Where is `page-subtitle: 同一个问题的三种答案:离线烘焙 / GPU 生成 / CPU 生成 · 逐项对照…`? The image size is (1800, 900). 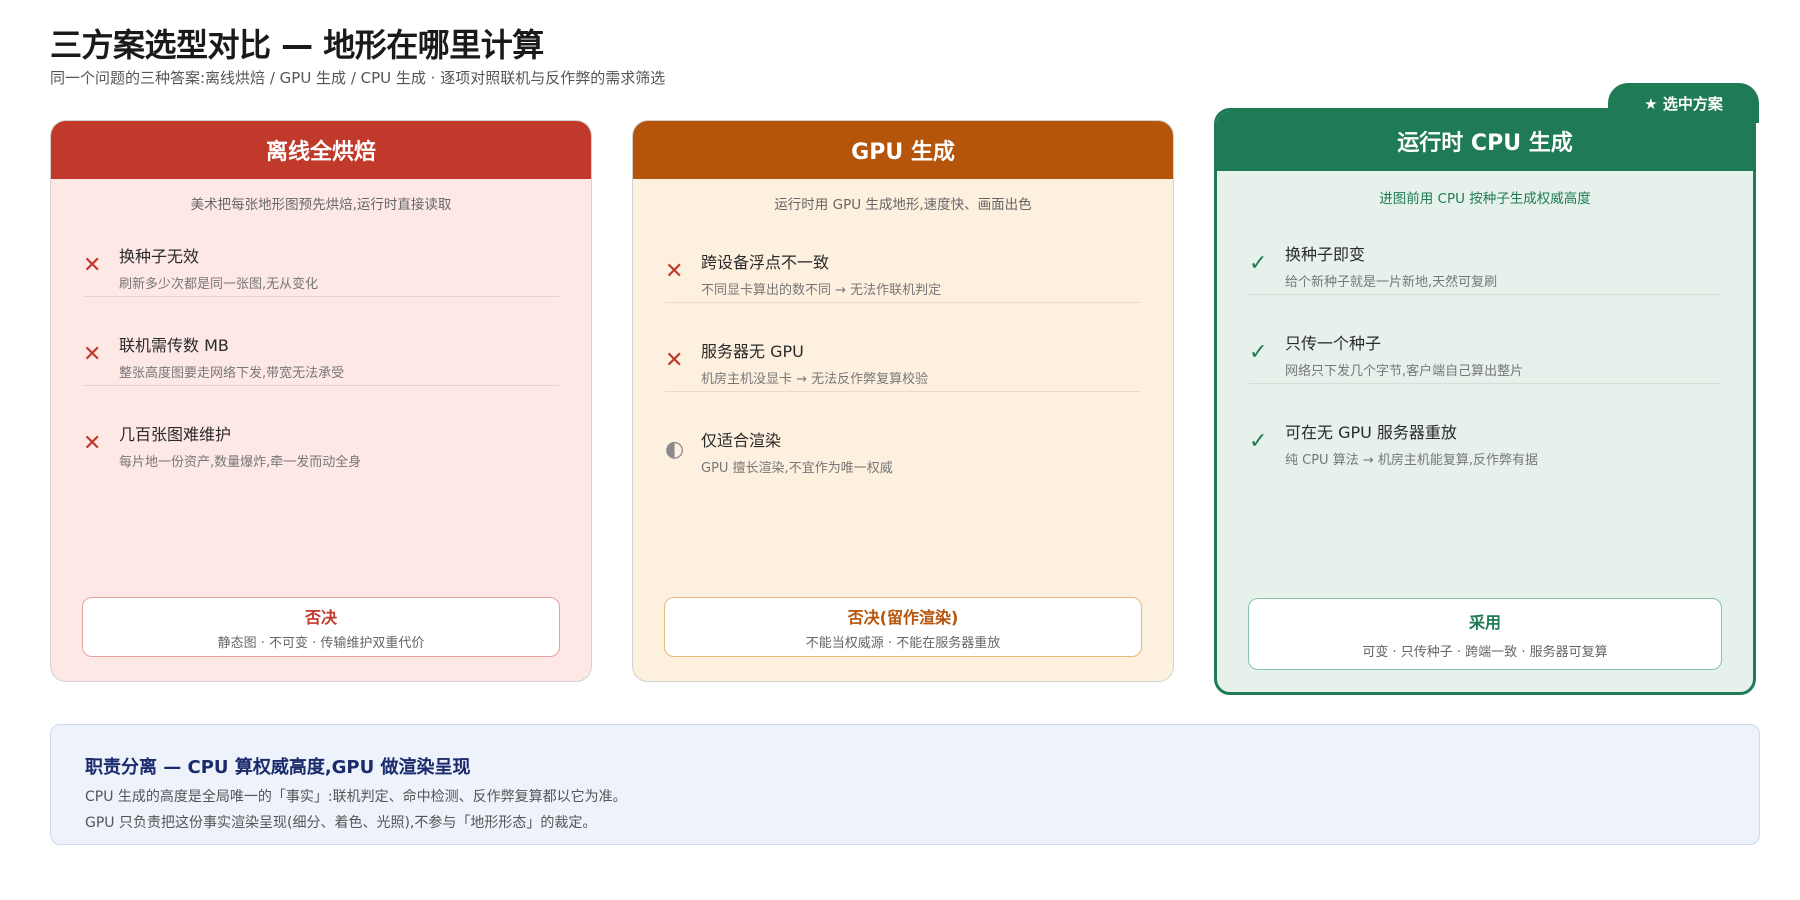
page-subtitle: 同一个问题的三种答案:离线烘焙 / GPU 生成 / CPU 生成 · 逐项对照… is located at coordinates (358, 78).